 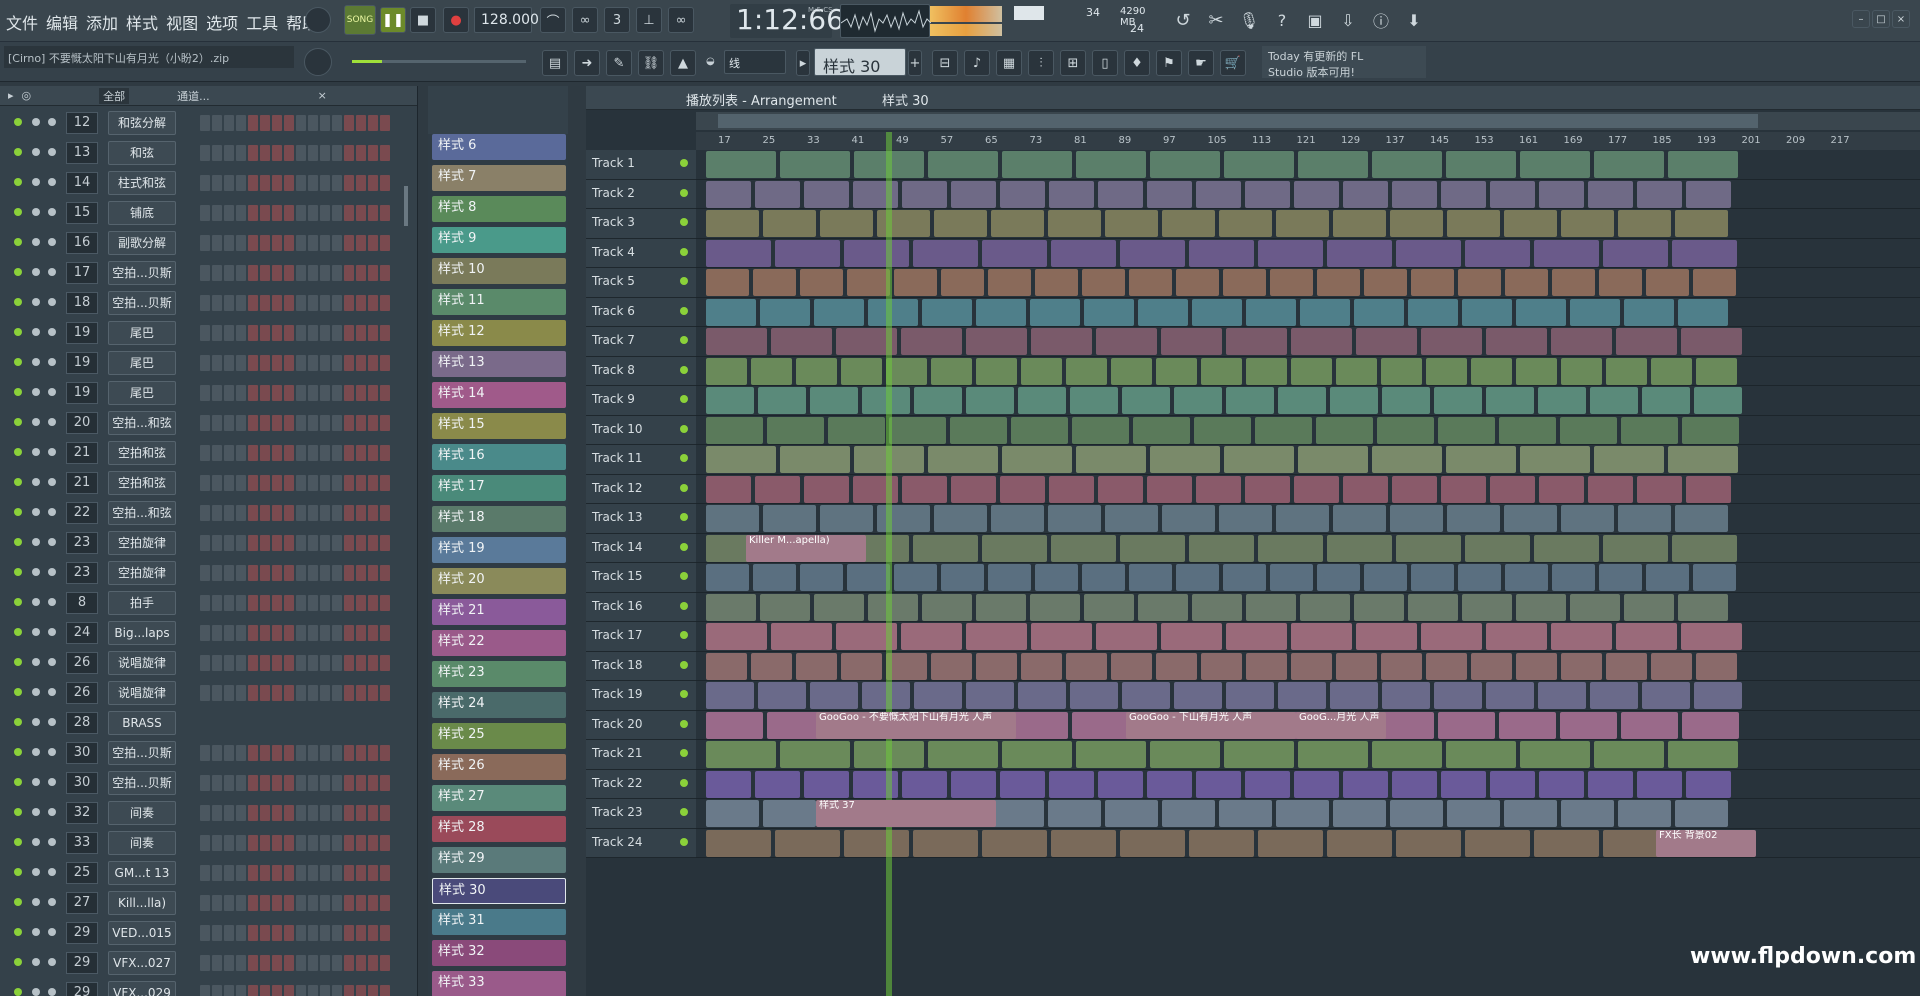 What do you see at coordinates (1308, 342) in the screenshot?
I see `track-lane` at bounding box center [1308, 342].